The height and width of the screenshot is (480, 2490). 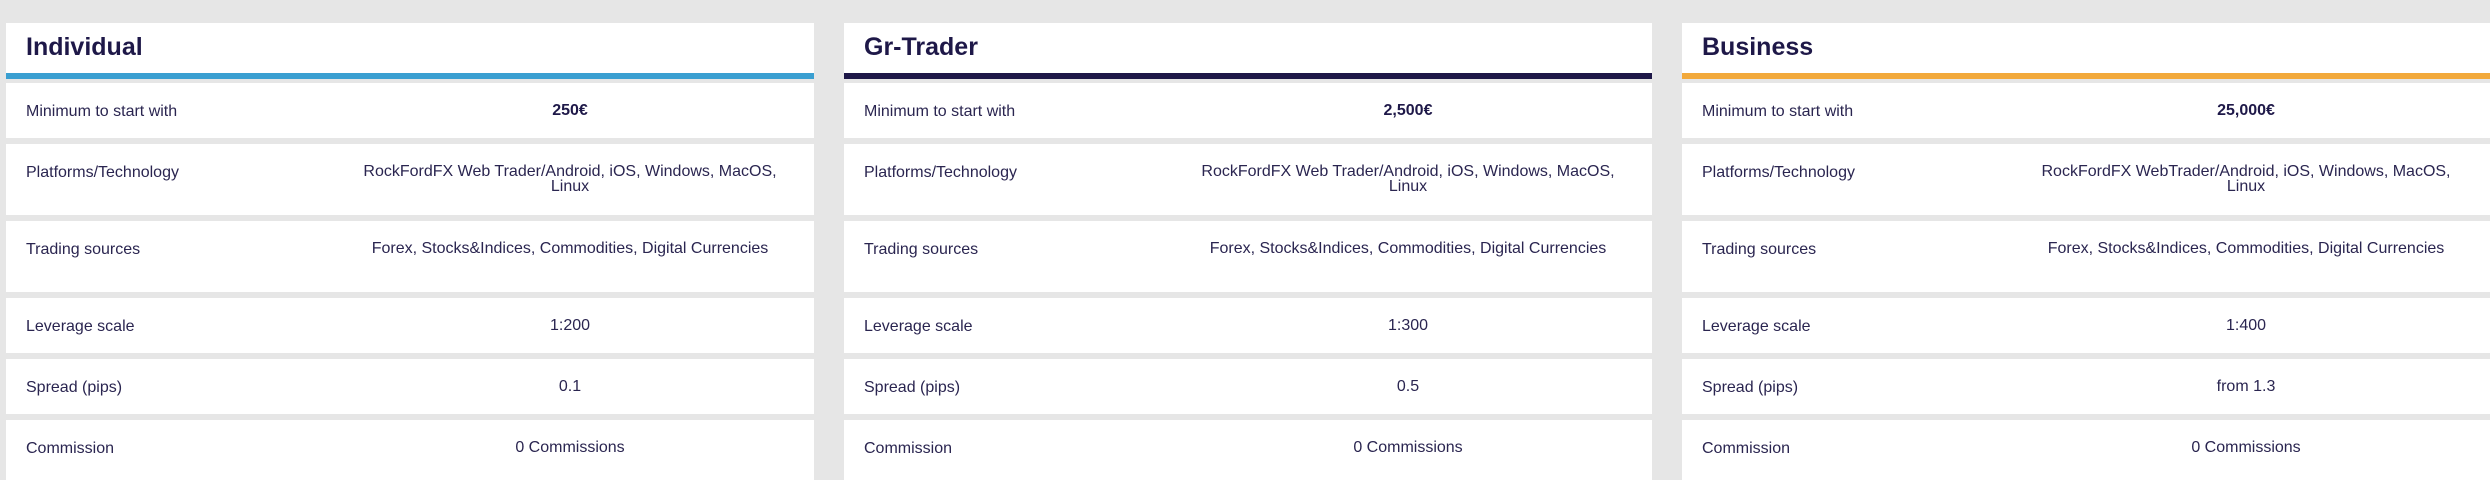 I want to click on row-value: 1:400, so click(x=2246, y=325).